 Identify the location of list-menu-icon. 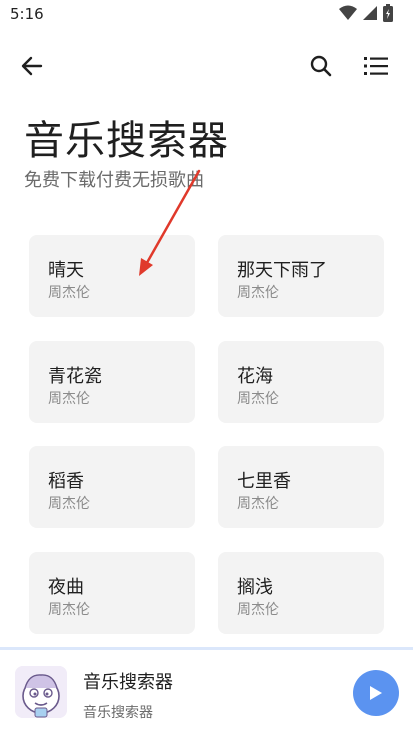
(376, 66).